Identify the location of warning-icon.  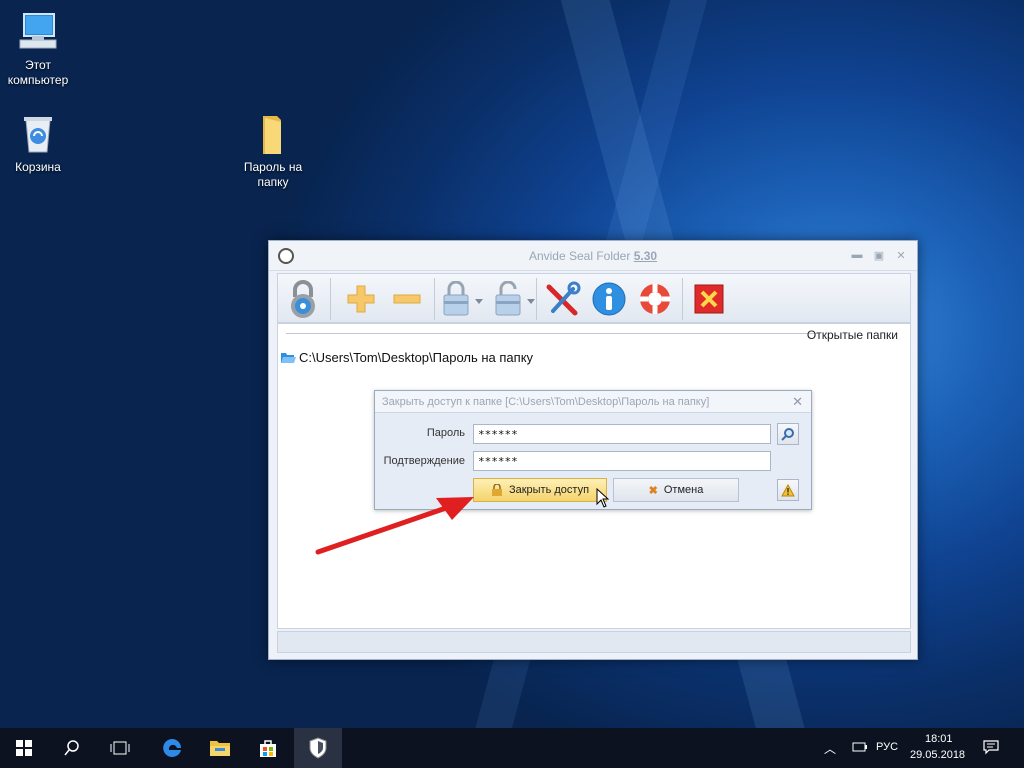
(788, 489).